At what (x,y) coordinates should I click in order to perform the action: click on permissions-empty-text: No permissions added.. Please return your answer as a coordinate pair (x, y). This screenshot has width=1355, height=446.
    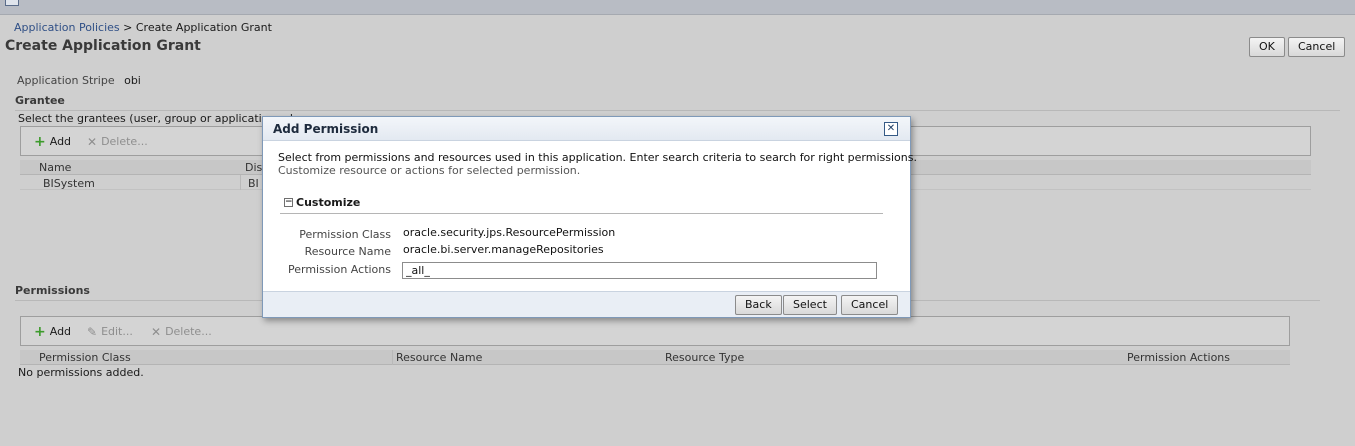
    Looking at the image, I should click on (81, 372).